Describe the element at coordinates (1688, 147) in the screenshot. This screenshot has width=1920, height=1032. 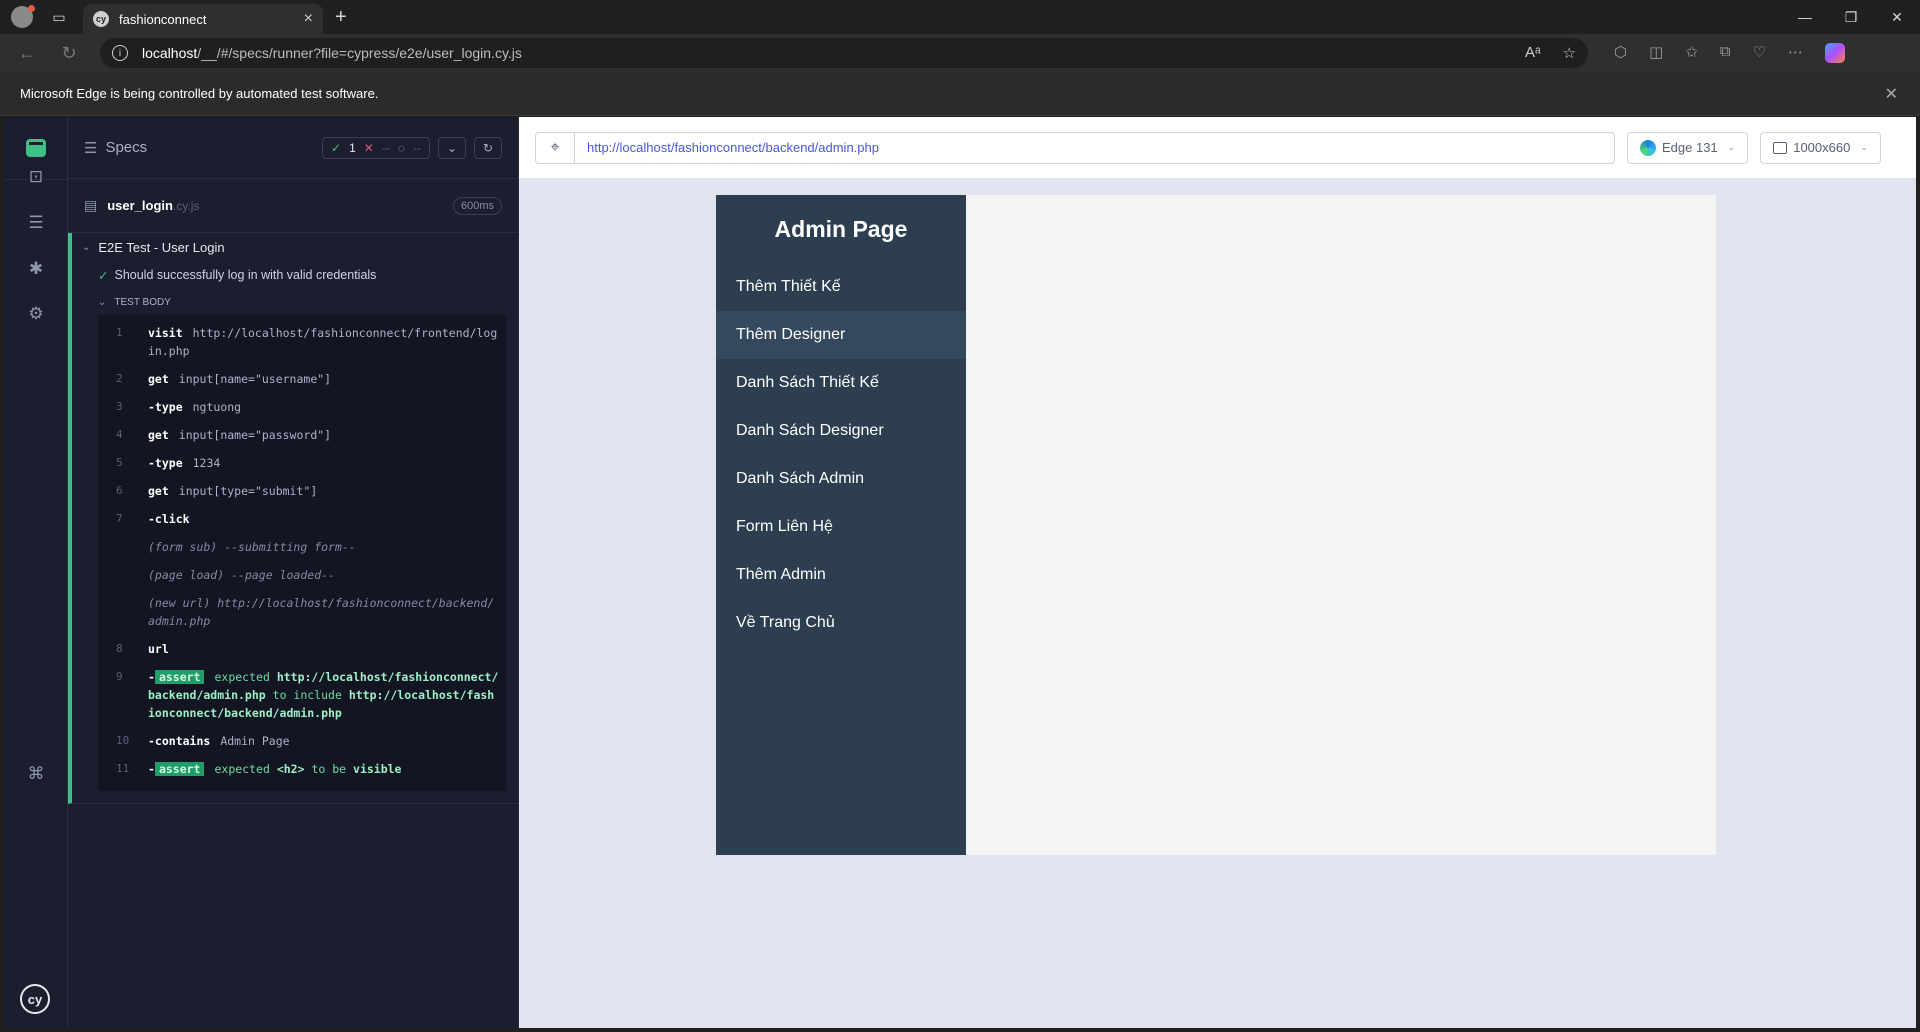
I see `browser-selector: Edge 131 ⌄` at that location.